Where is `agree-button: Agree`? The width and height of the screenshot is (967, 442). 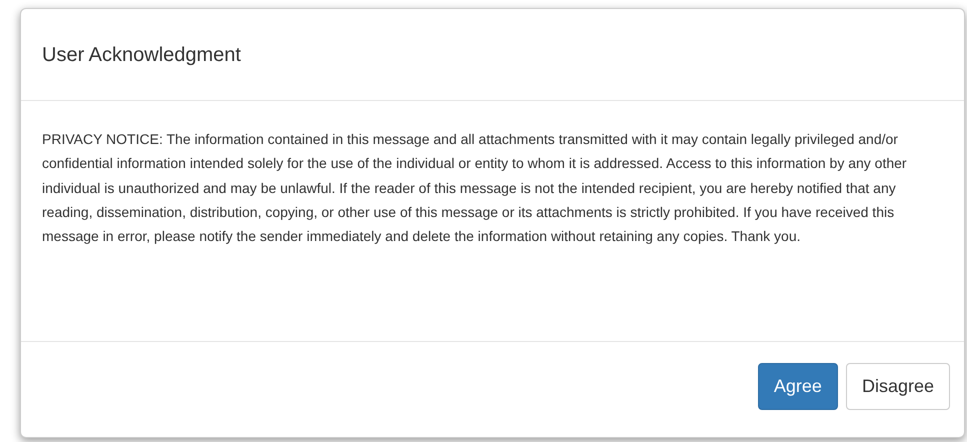
agree-button: Agree is located at coordinates (798, 386).